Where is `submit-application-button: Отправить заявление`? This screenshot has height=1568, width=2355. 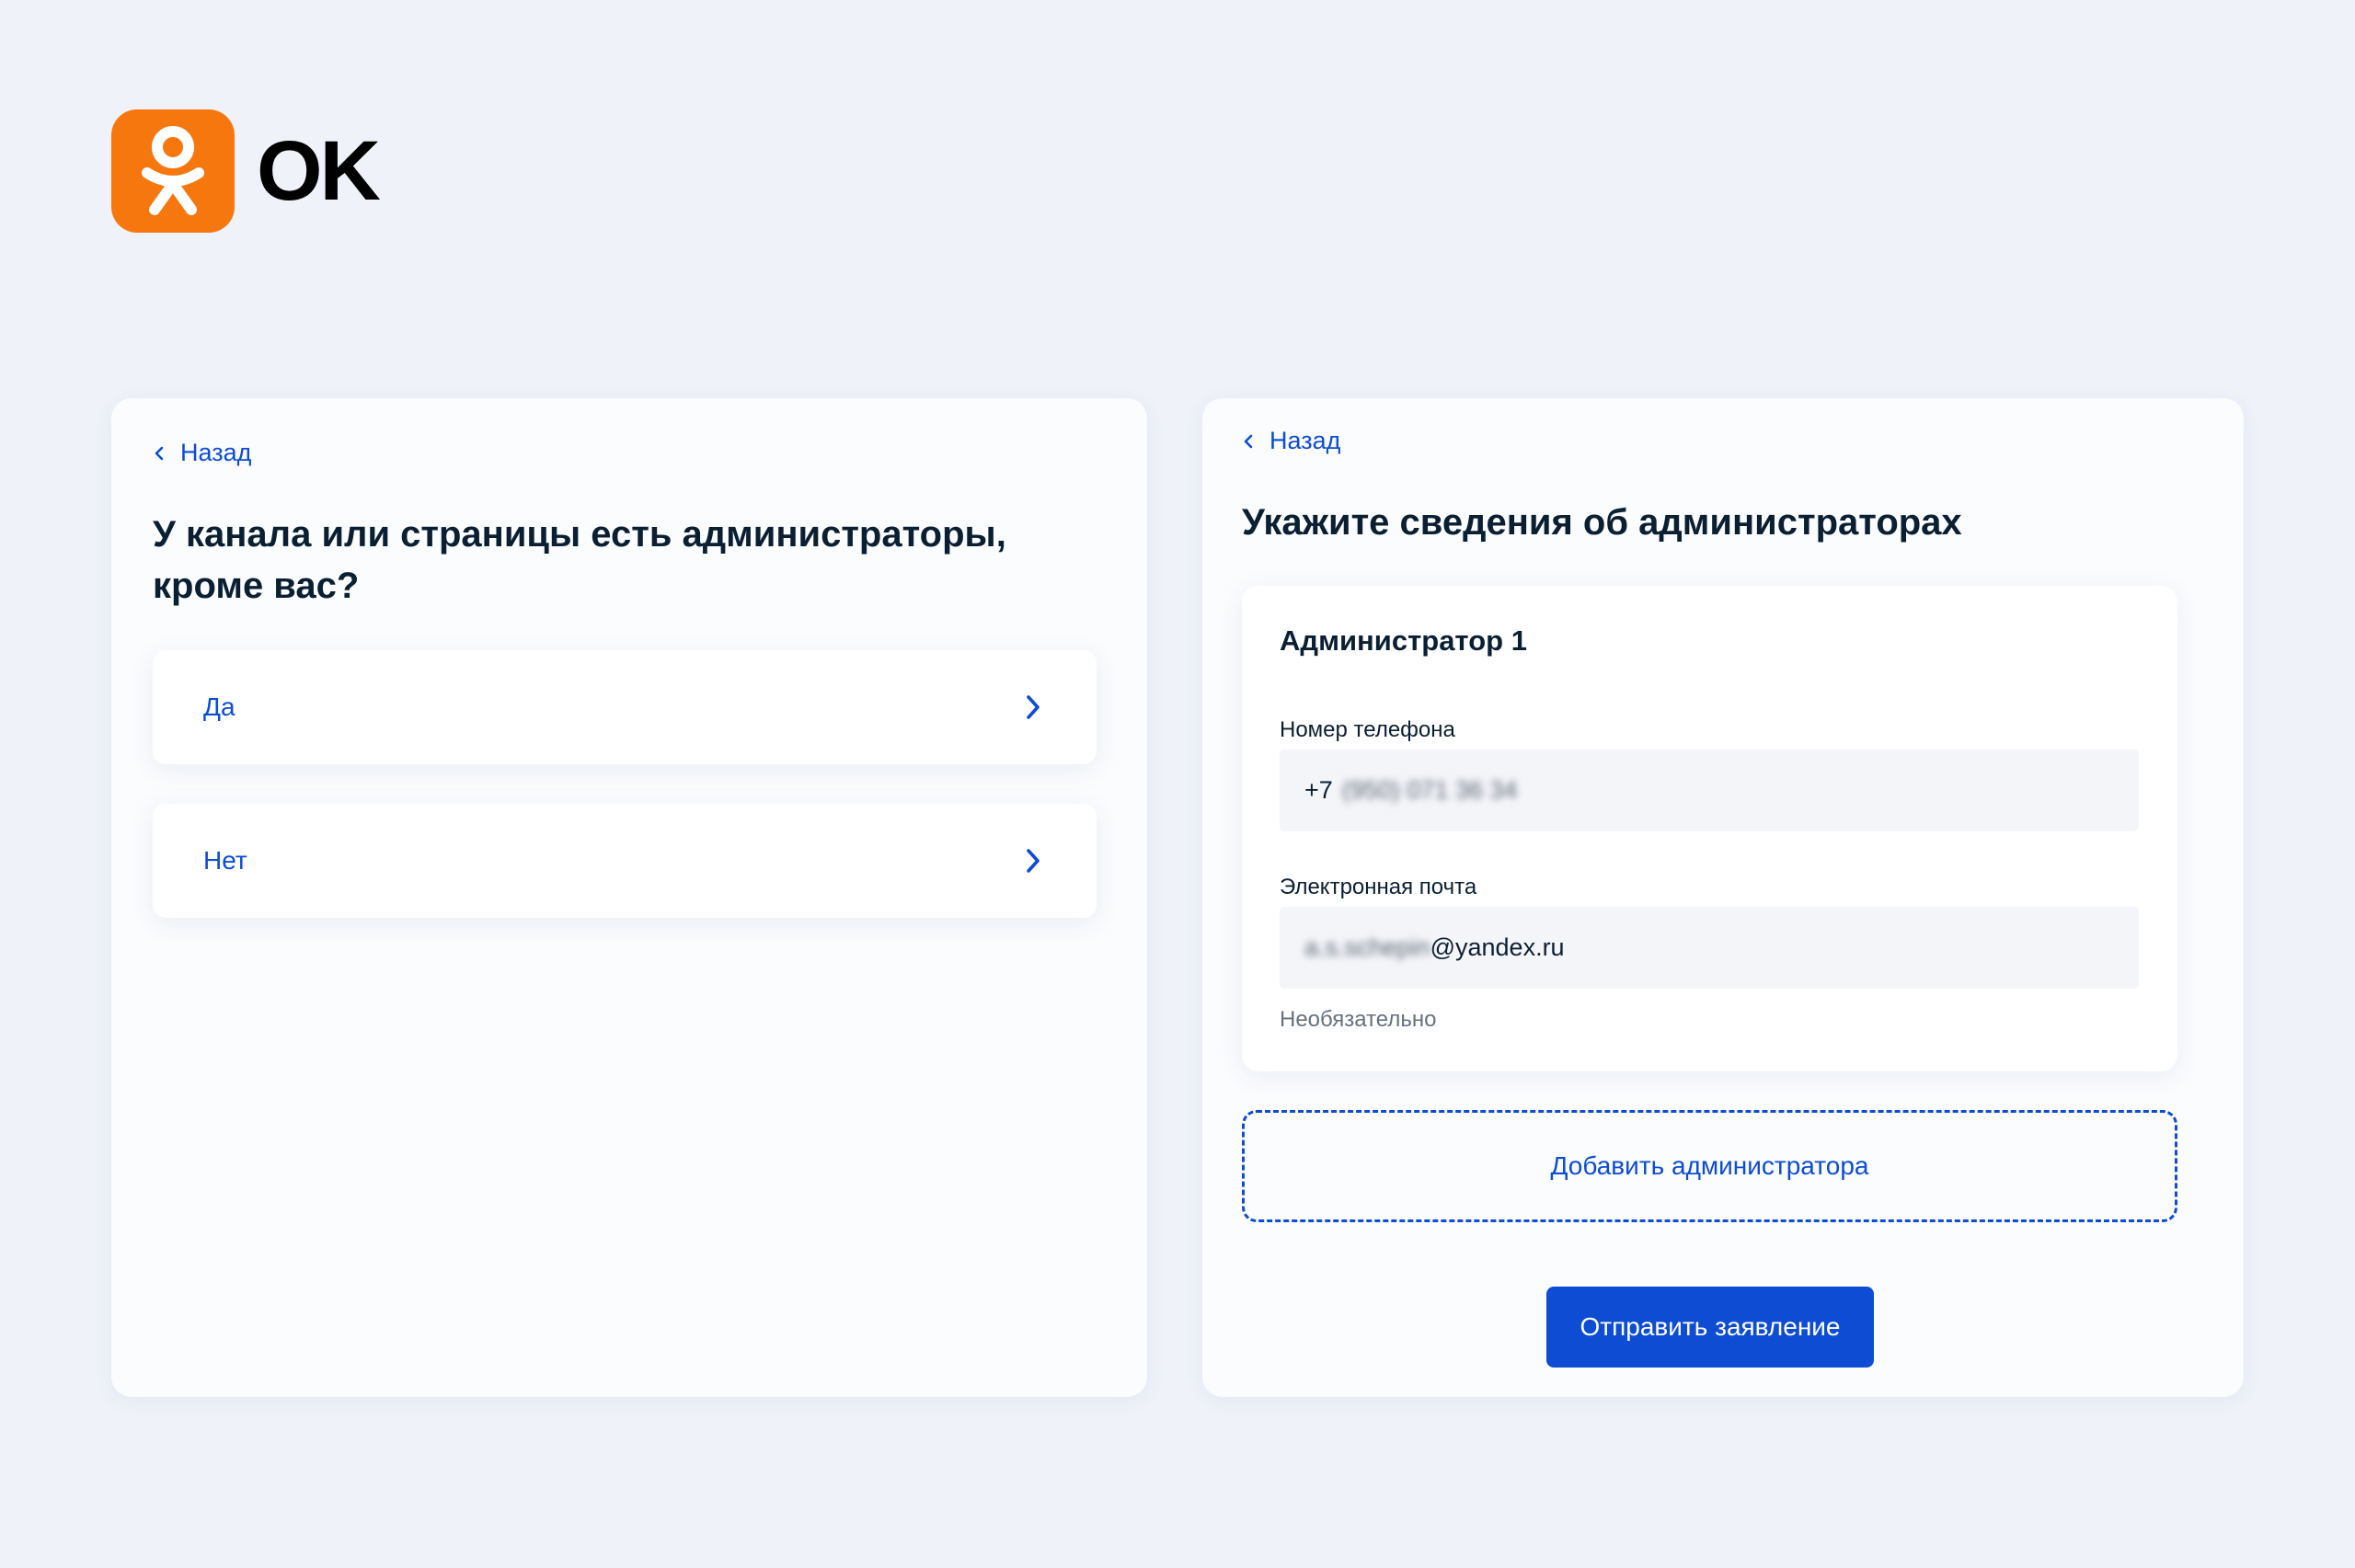
submit-application-button: Отправить заявление is located at coordinates (1710, 1327).